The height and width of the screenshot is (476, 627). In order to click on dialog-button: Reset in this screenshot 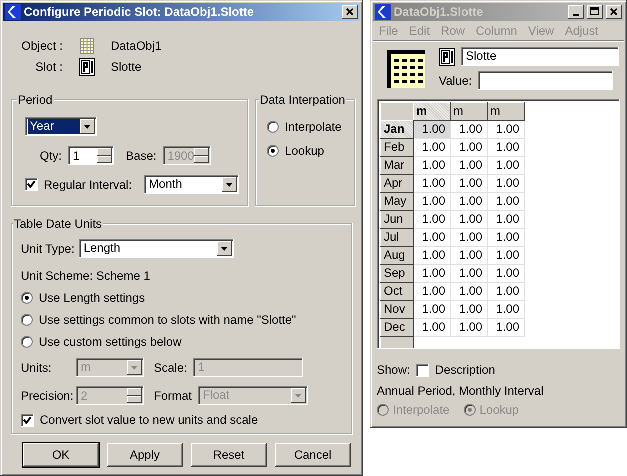, I will do `click(229, 455)`.